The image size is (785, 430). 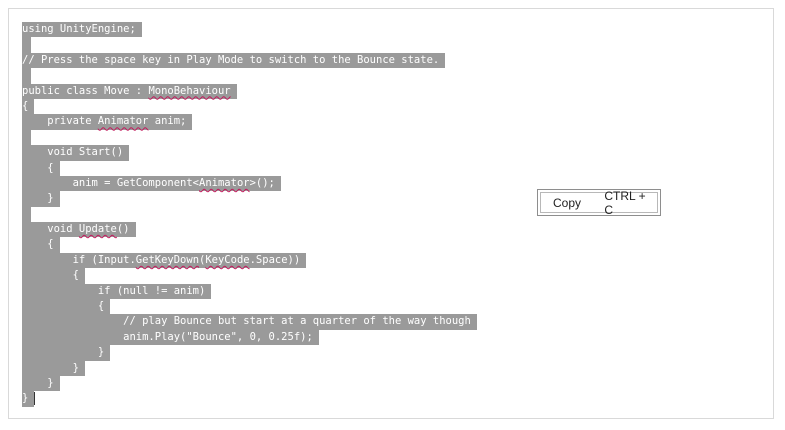 What do you see at coordinates (249, 153) in the screenshot?
I see `code-line: void Start()` at bounding box center [249, 153].